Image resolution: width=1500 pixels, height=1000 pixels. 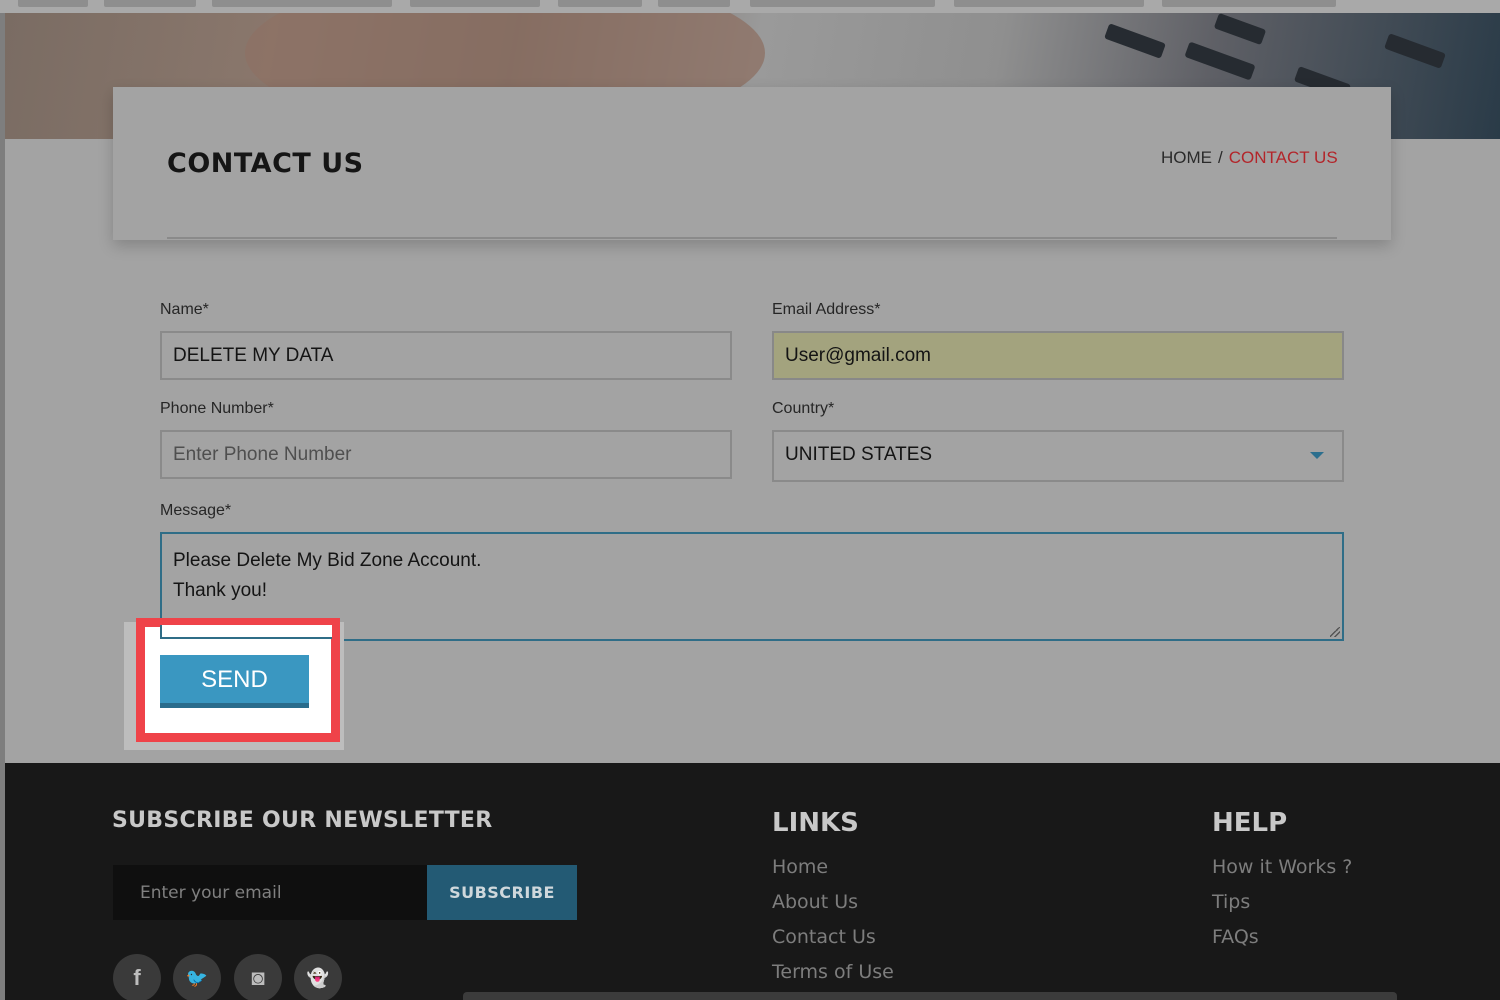 I want to click on country-label: Country*, so click(x=803, y=408).